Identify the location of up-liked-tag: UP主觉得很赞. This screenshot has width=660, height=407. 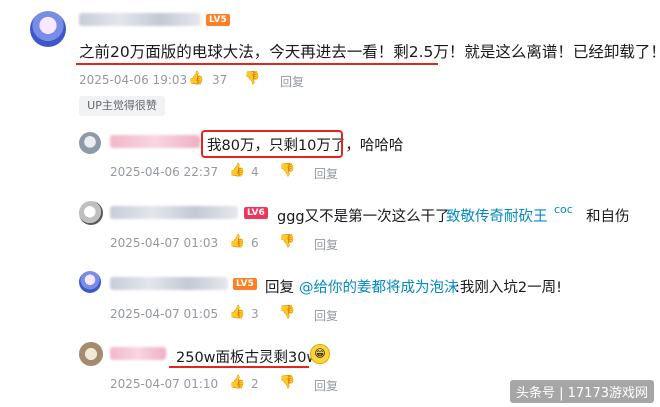
(122, 106).